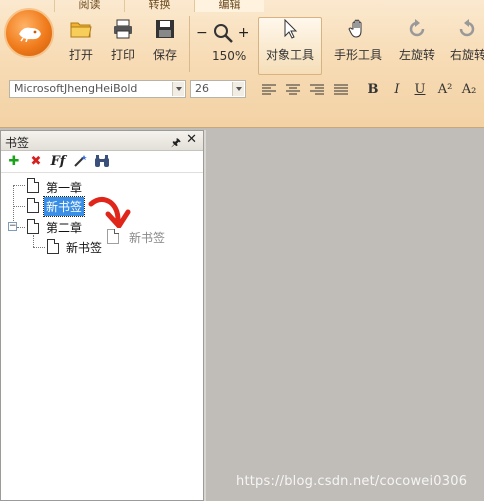  I want to click on tab-convert: 转换, so click(159, 6).